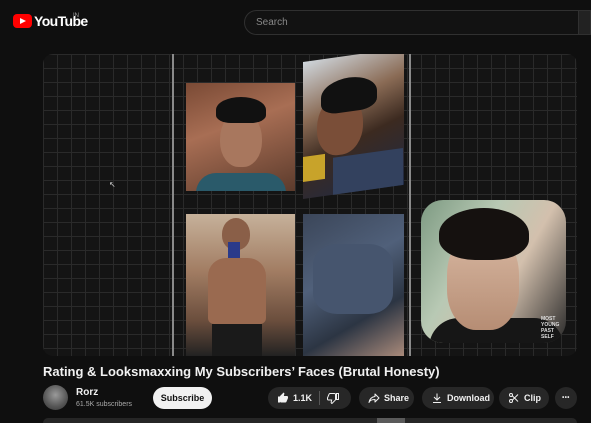  What do you see at coordinates (76, 16) in the screenshot?
I see `region-code: IN` at bounding box center [76, 16].